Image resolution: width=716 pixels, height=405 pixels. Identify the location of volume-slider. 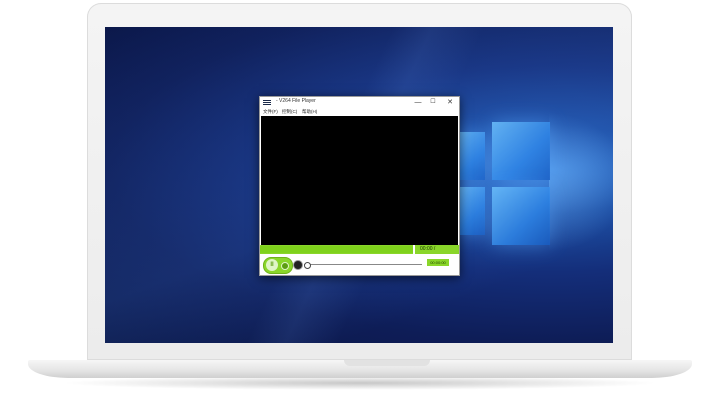
(363, 264).